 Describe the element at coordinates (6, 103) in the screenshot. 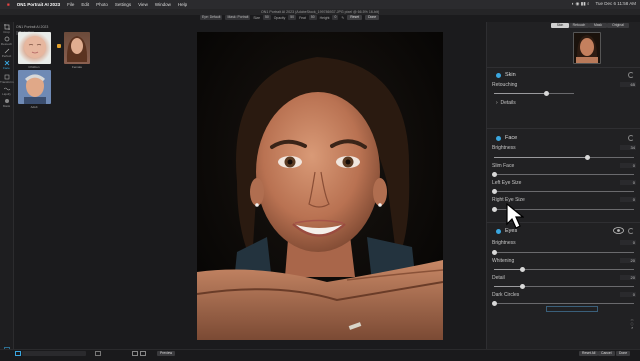

I see `mask-tool: Mask` at that location.